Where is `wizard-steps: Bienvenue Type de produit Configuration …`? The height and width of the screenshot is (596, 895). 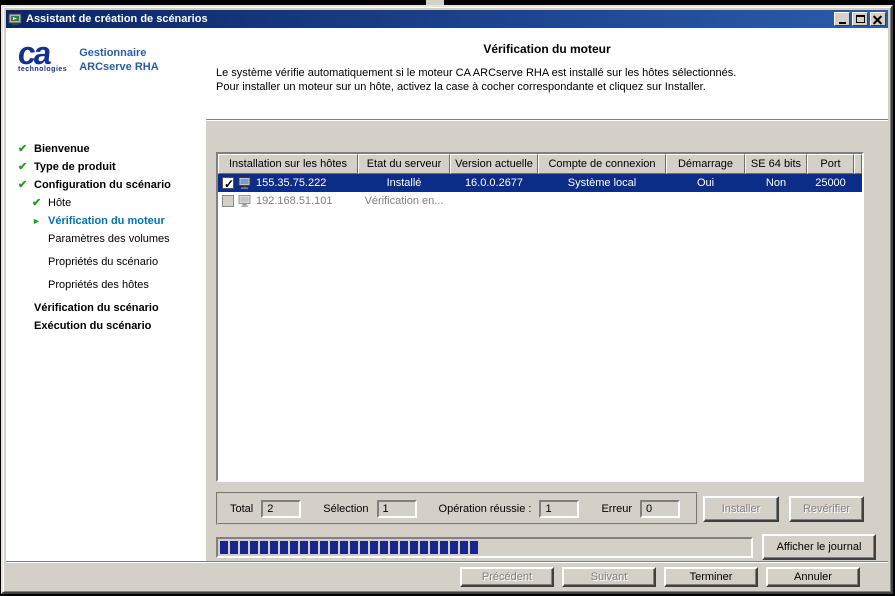
wizard-steps: Bienvenue Type de produit Configuration … is located at coordinates (106, 237).